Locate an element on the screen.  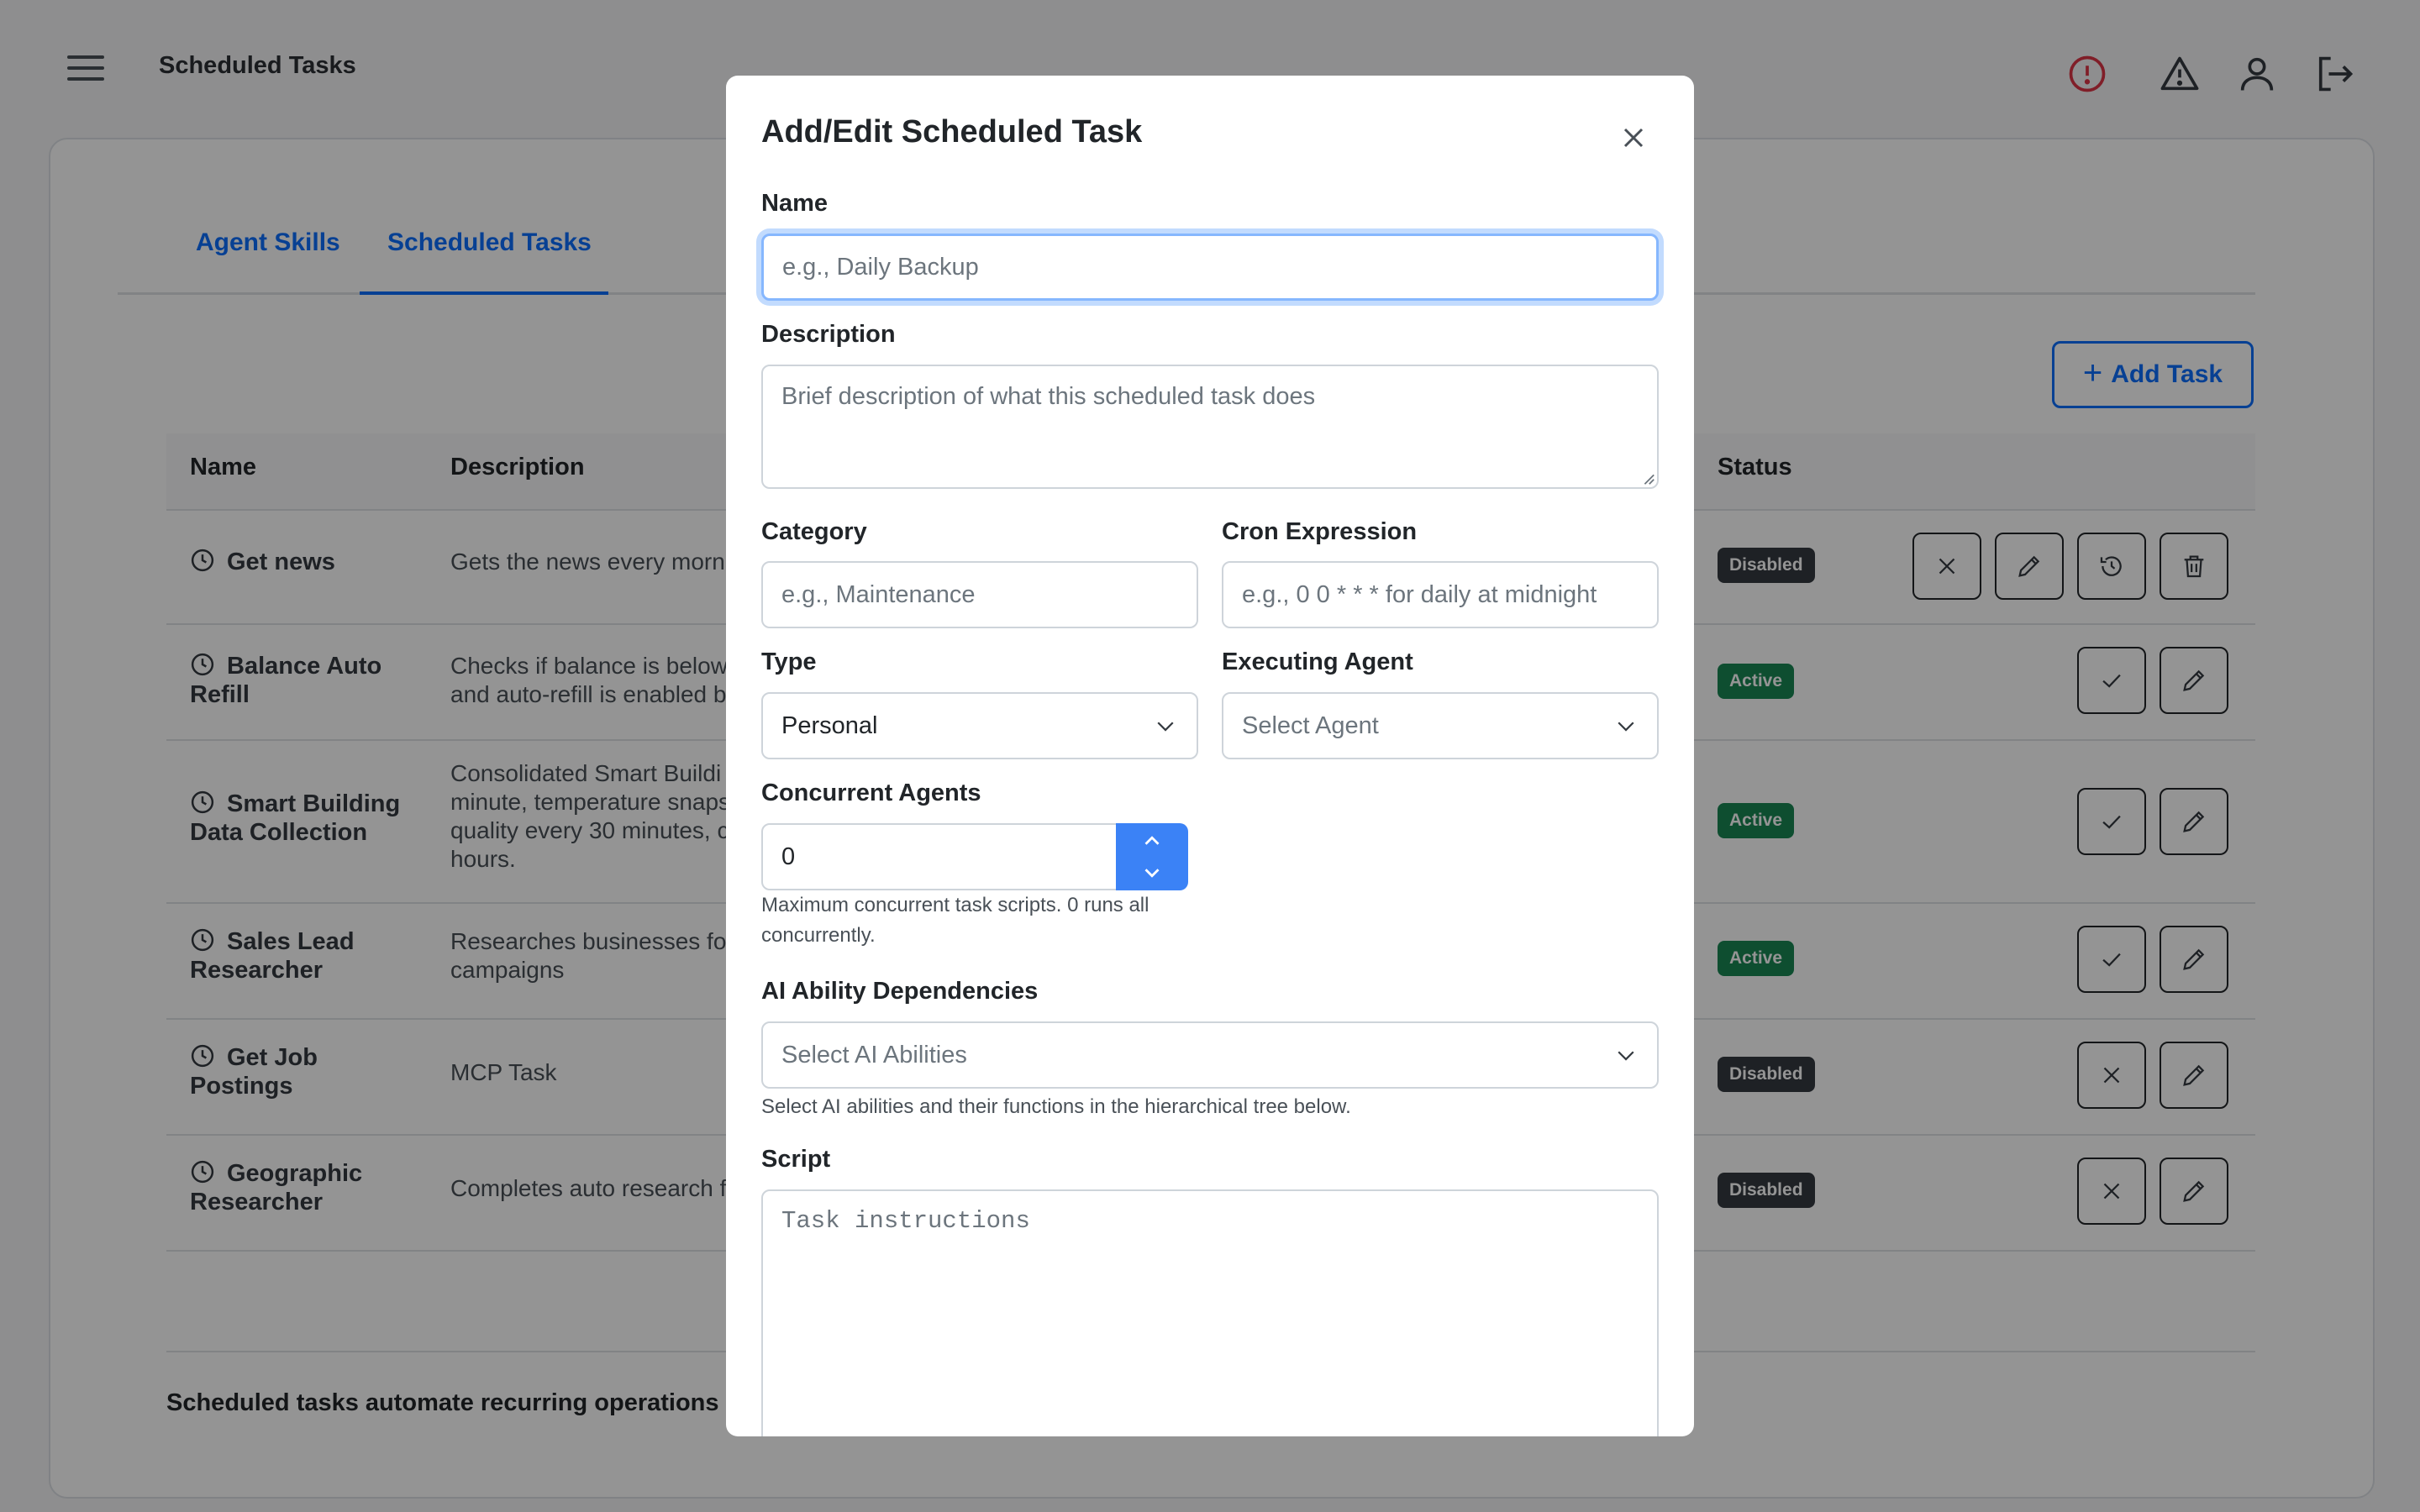
cron-expression-input is located at coordinates (1440, 594).